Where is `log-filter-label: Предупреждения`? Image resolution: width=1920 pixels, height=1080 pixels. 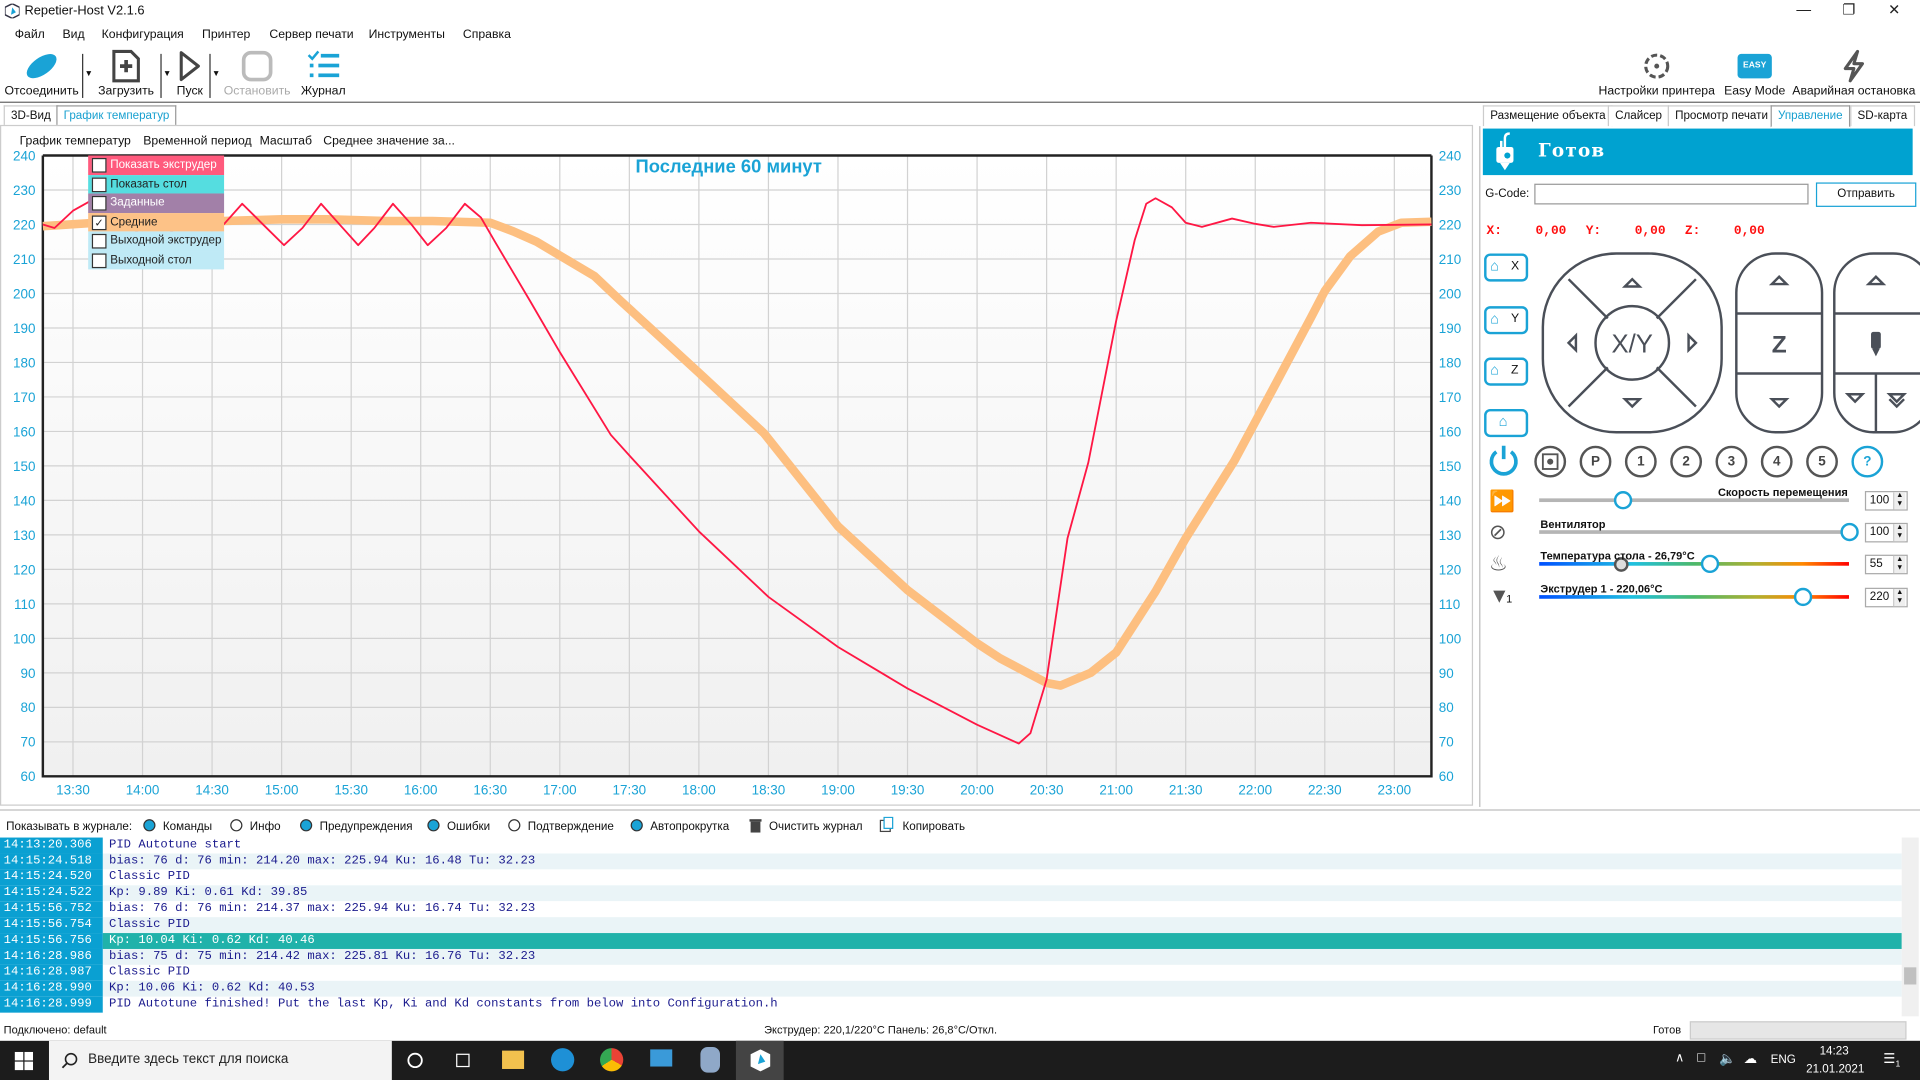 log-filter-label: Предупреждения is located at coordinates (366, 826).